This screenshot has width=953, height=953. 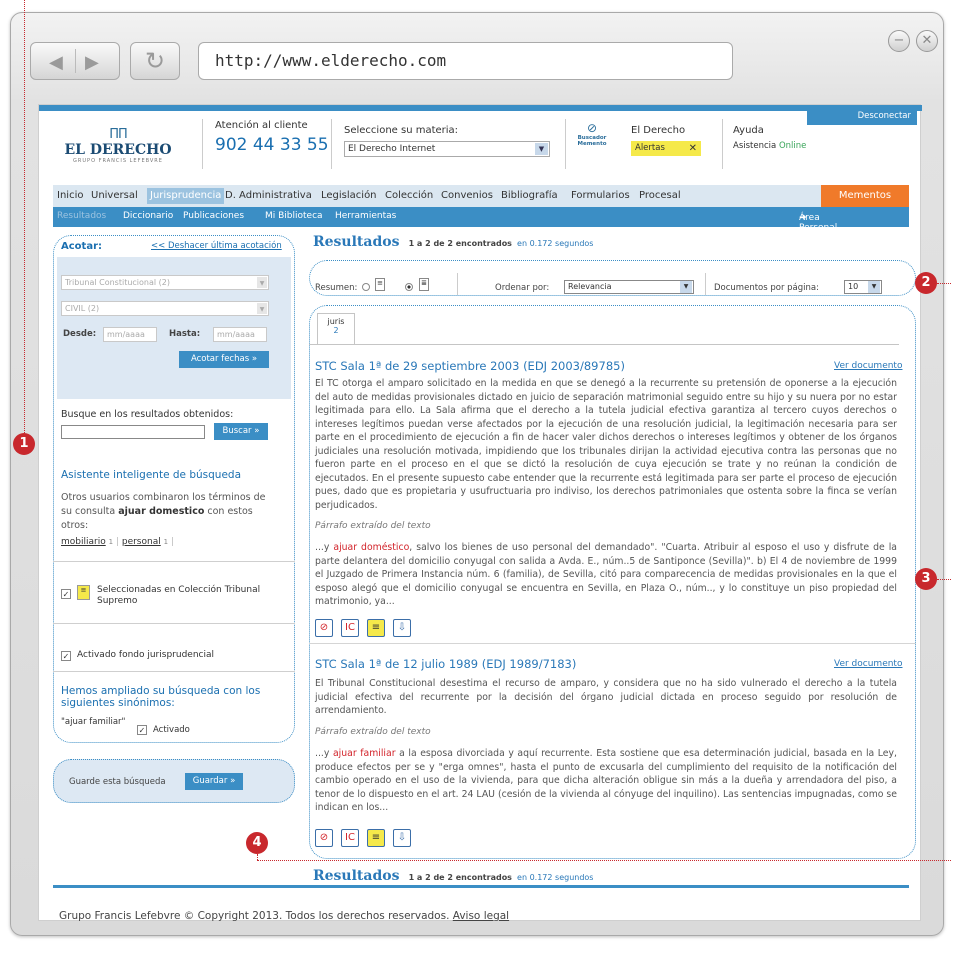 What do you see at coordinates (213, 216) in the screenshot?
I see `submenu-publicaciones: Publicaciones` at bounding box center [213, 216].